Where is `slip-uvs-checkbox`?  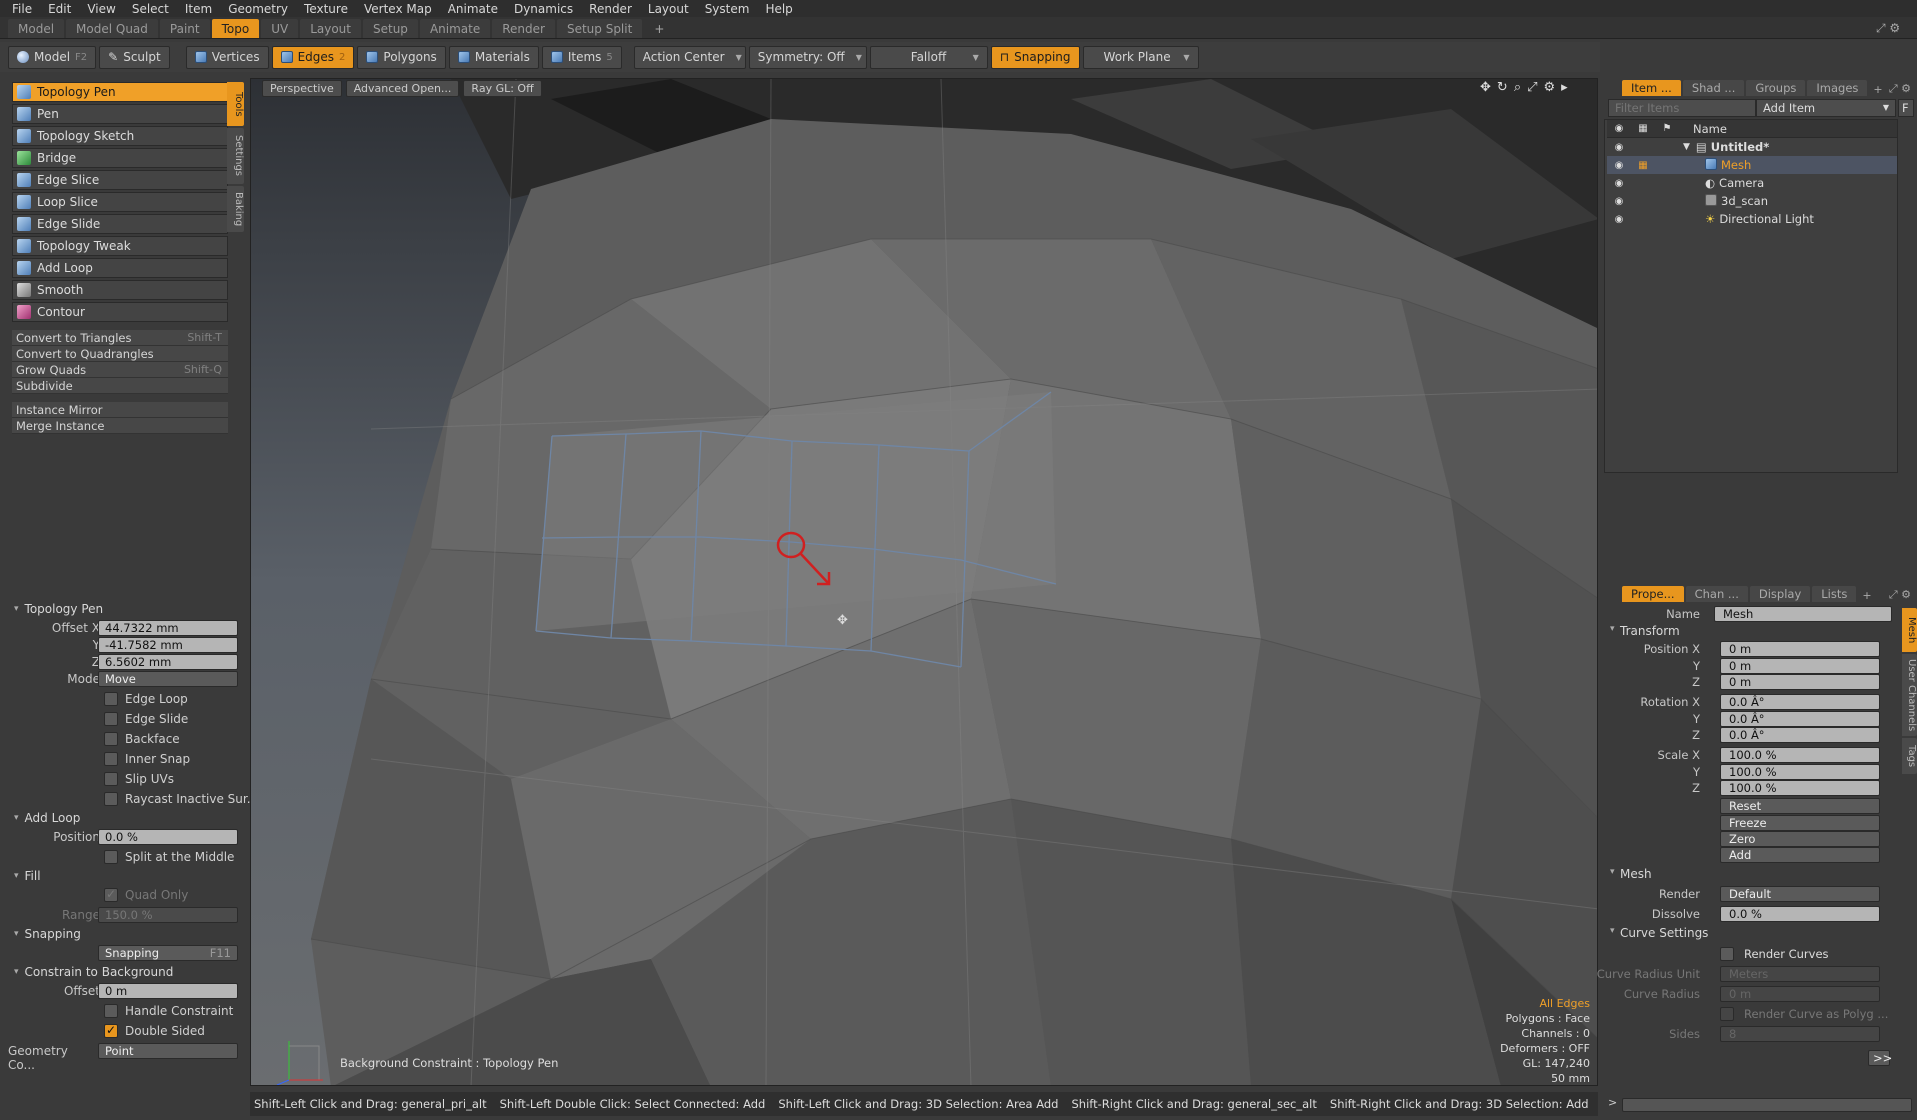 slip-uvs-checkbox is located at coordinates (111, 779).